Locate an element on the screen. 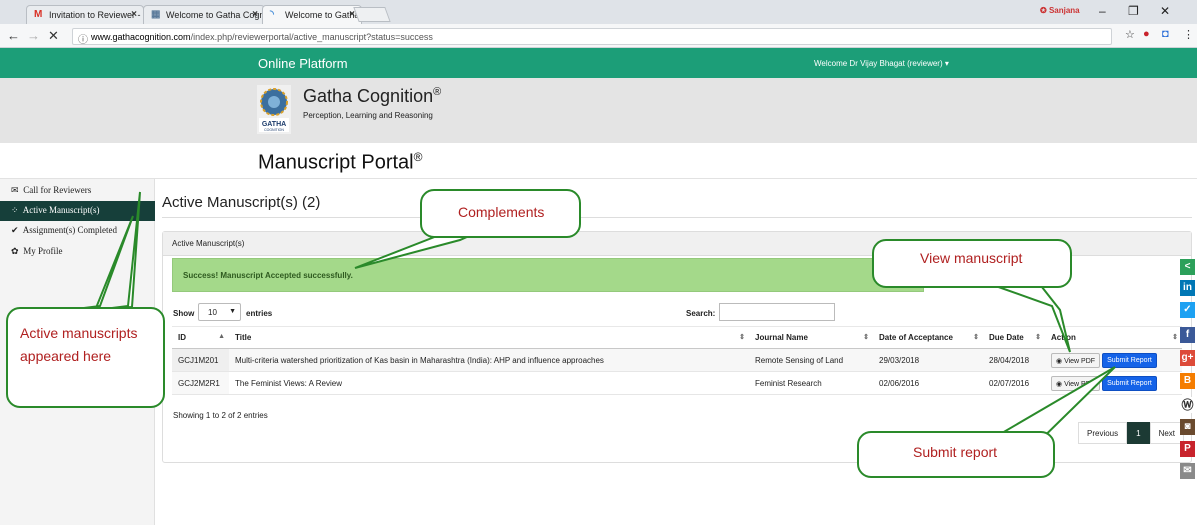  page-1-button: 1 is located at coordinates (1138, 433).